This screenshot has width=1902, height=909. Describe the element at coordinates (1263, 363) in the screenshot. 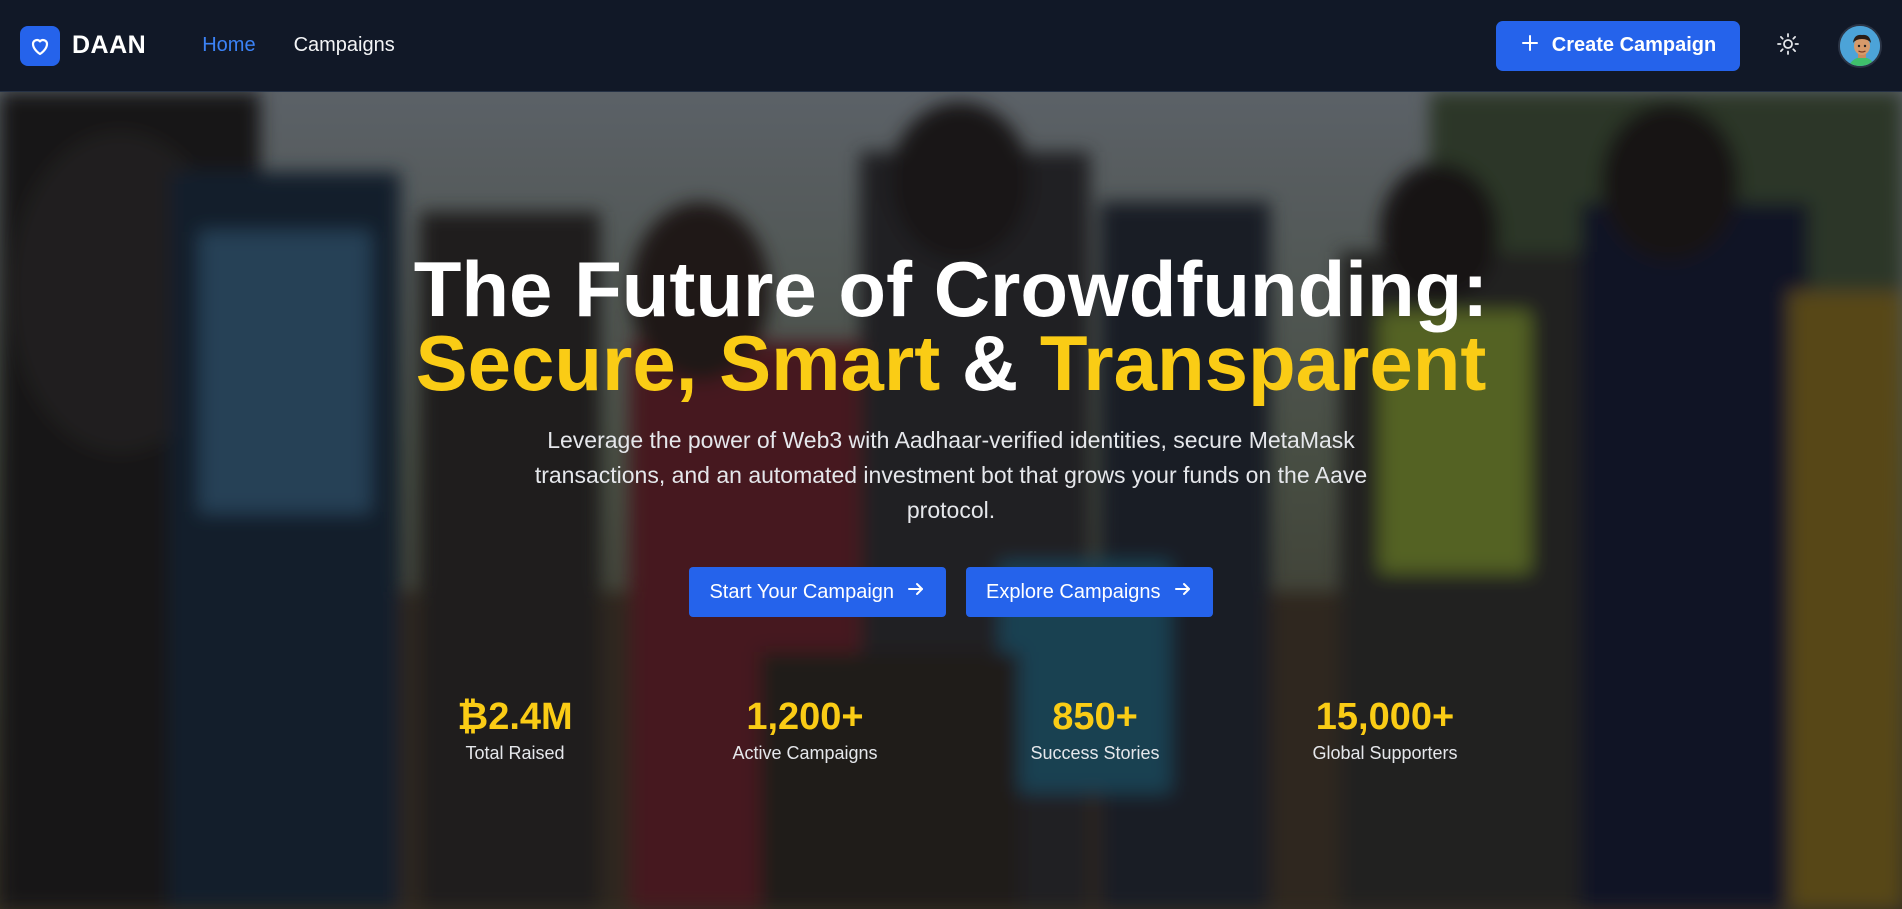

I see `headline-highlight-2: Transparent` at that location.